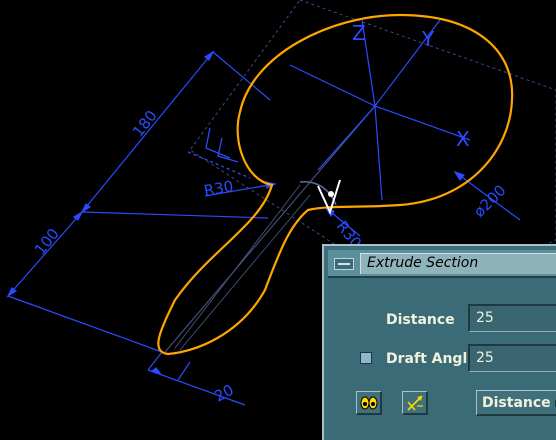 The height and width of the screenshot is (440, 556). Describe the element at coordinates (431, 359) in the screenshot. I see `draft-angle-label: Draft Angle` at that location.